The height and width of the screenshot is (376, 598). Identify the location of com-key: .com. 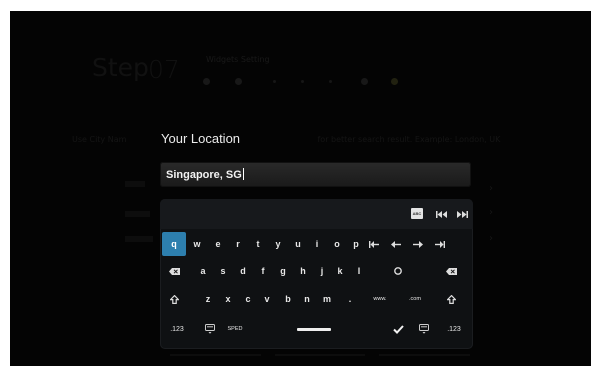
(415, 299).